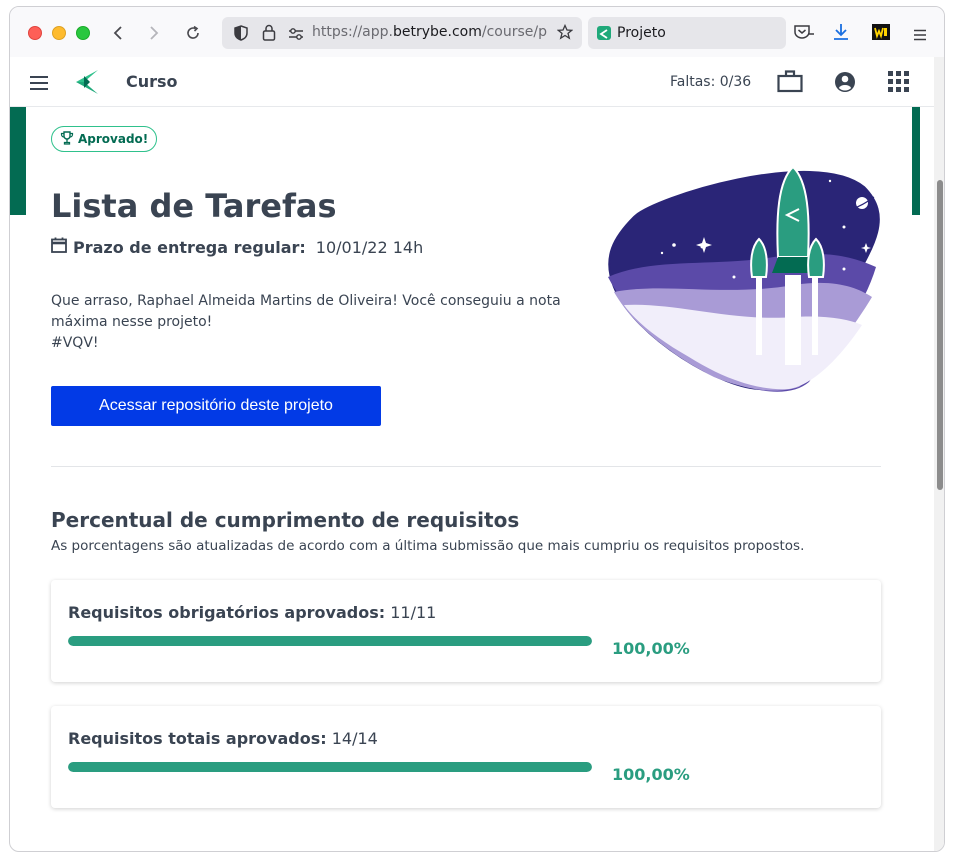 This screenshot has height=856, width=954. What do you see at coordinates (369, 247) in the screenshot?
I see `deadline-value: 10/01/22 14h` at bounding box center [369, 247].